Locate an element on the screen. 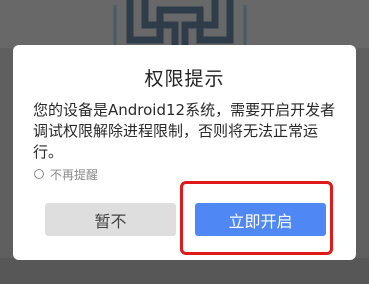 Image resolution: width=369 pixels, height=284 pixels. radio-unchecked-icon is located at coordinates (39, 174).